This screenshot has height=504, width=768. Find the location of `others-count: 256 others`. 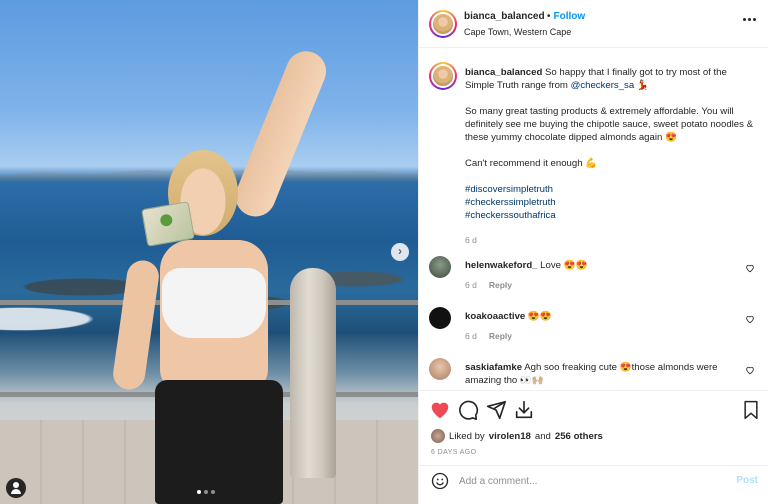

others-count: 256 others is located at coordinates (579, 436).